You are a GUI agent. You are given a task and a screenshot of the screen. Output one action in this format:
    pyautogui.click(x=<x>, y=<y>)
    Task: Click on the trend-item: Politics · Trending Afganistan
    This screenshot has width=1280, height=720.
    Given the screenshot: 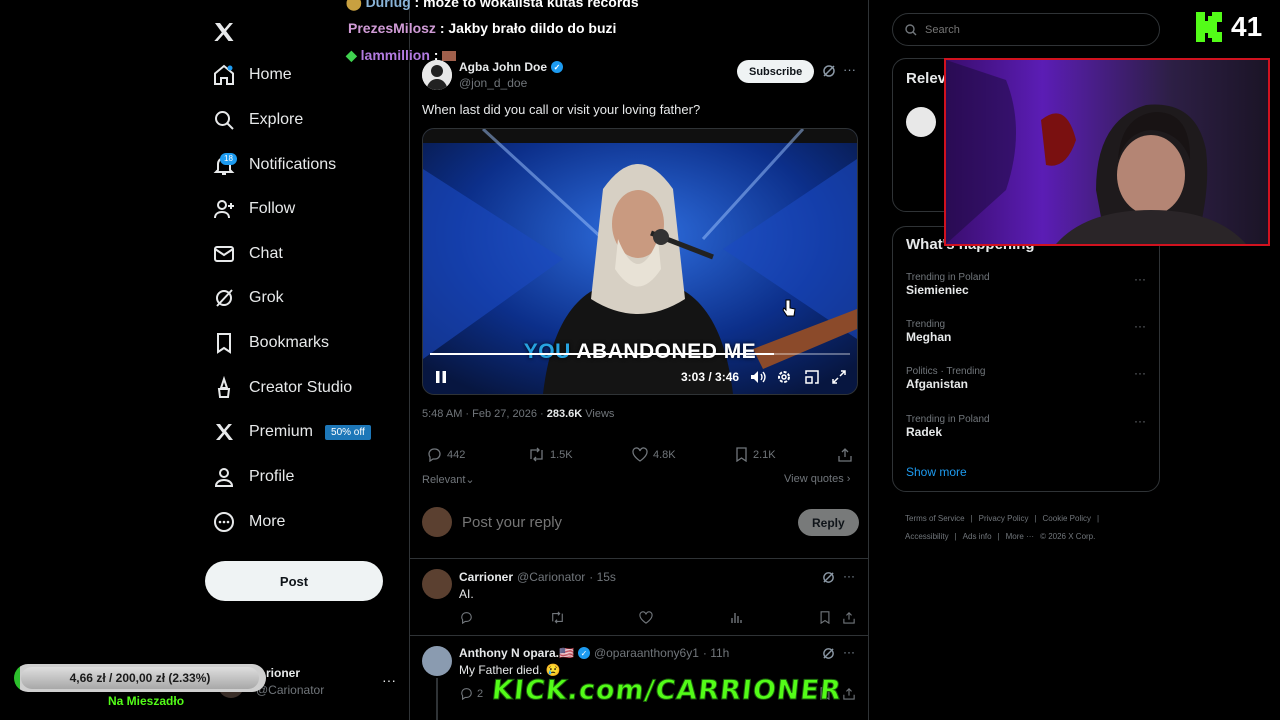 What is the action you would take?
    pyautogui.click(x=945, y=378)
    